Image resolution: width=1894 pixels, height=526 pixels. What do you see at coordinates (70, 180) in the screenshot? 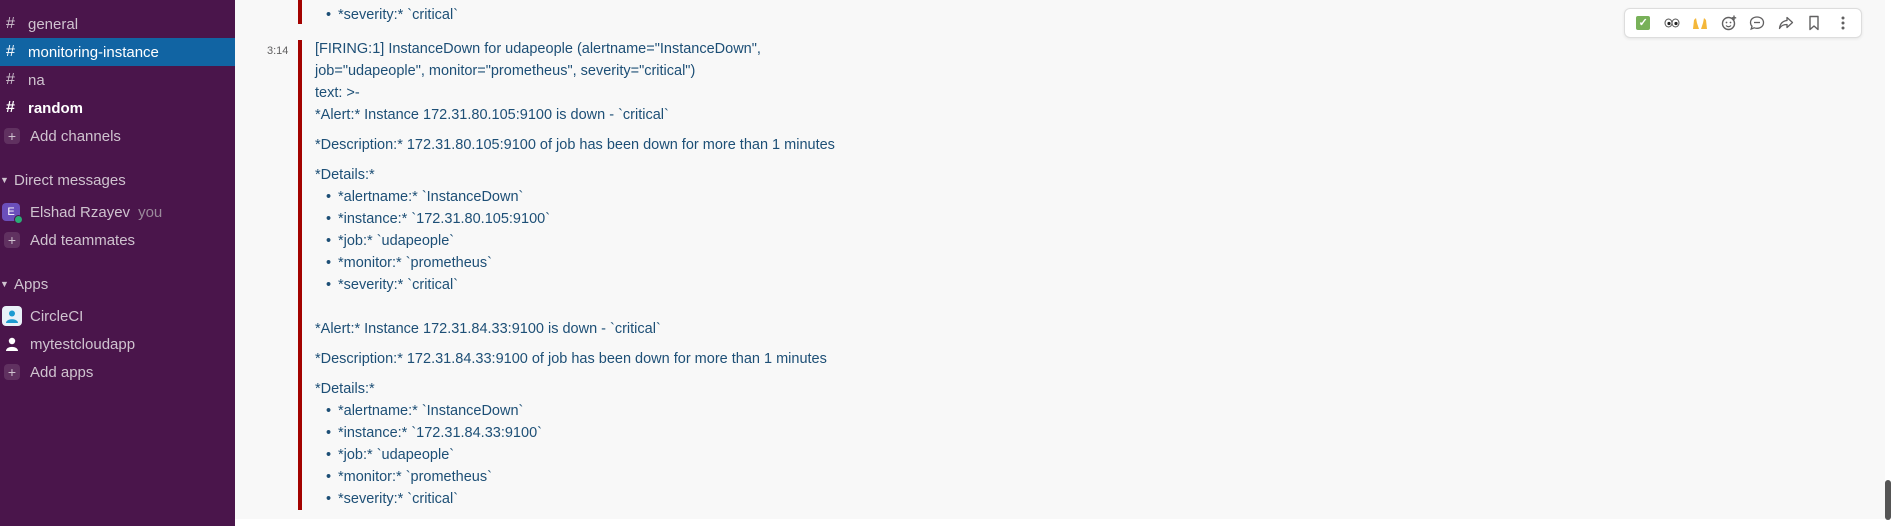
I see `direct-messages-label: Direct messages` at bounding box center [70, 180].